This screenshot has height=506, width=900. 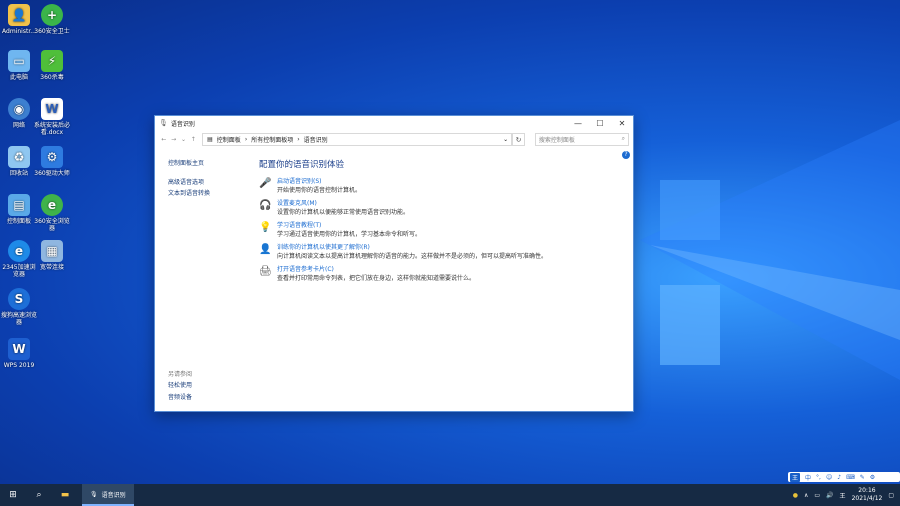 I want to click on desktop-icon-360av: ⚡ 360杀毒, so click(x=52, y=65).